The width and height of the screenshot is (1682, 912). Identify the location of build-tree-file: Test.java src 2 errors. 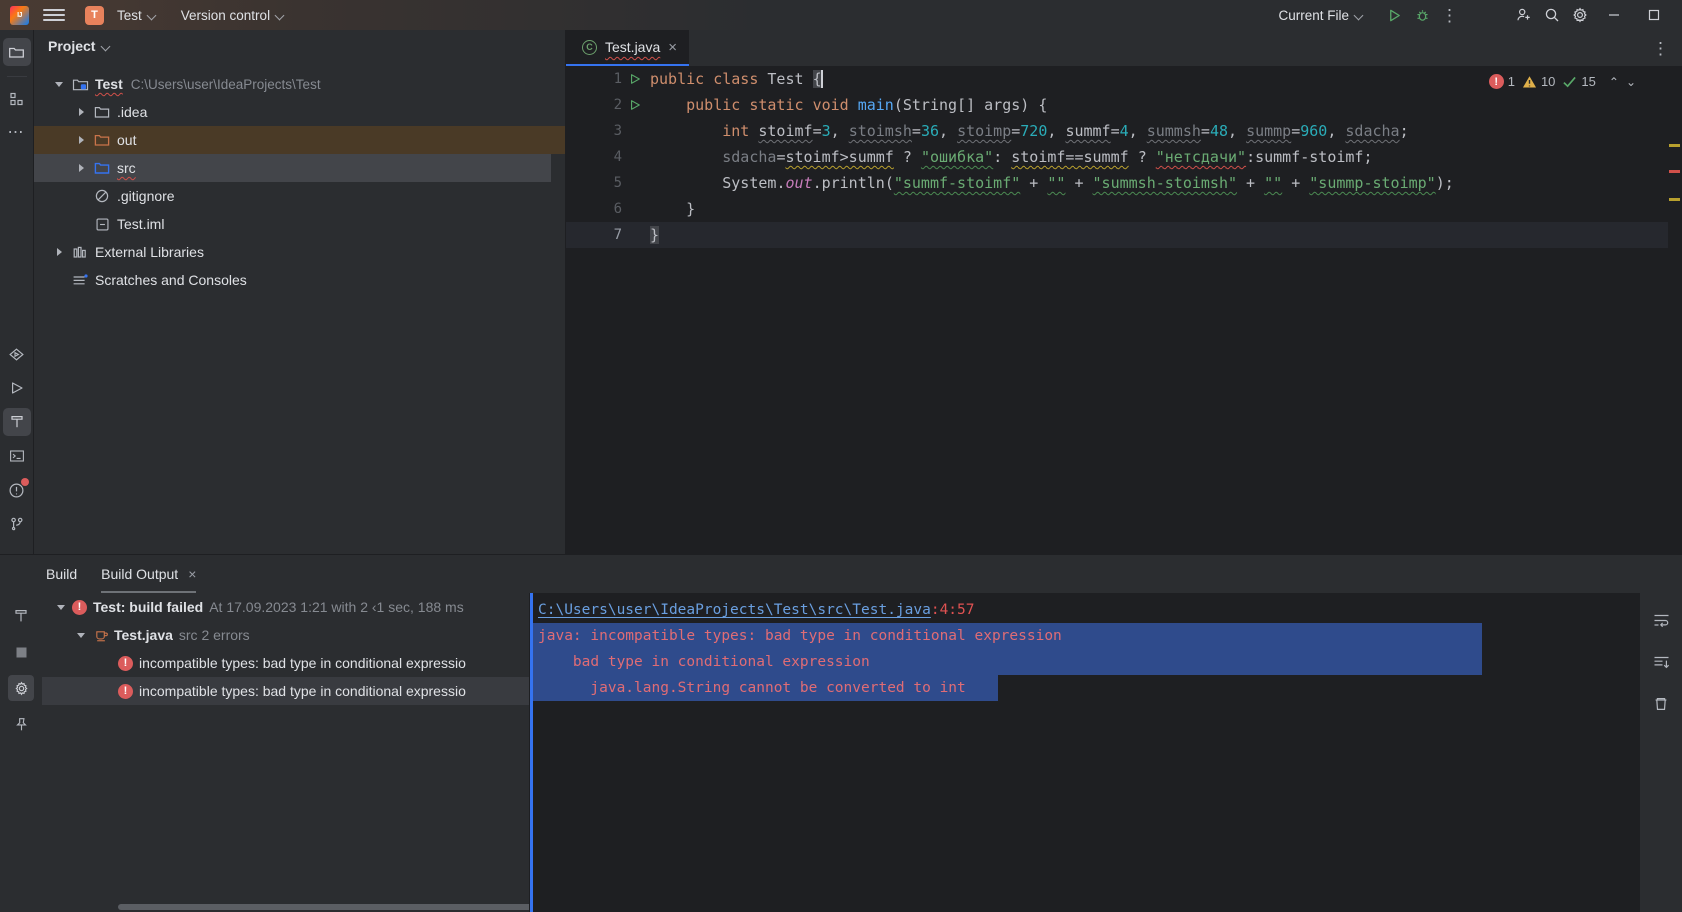
(285, 635).